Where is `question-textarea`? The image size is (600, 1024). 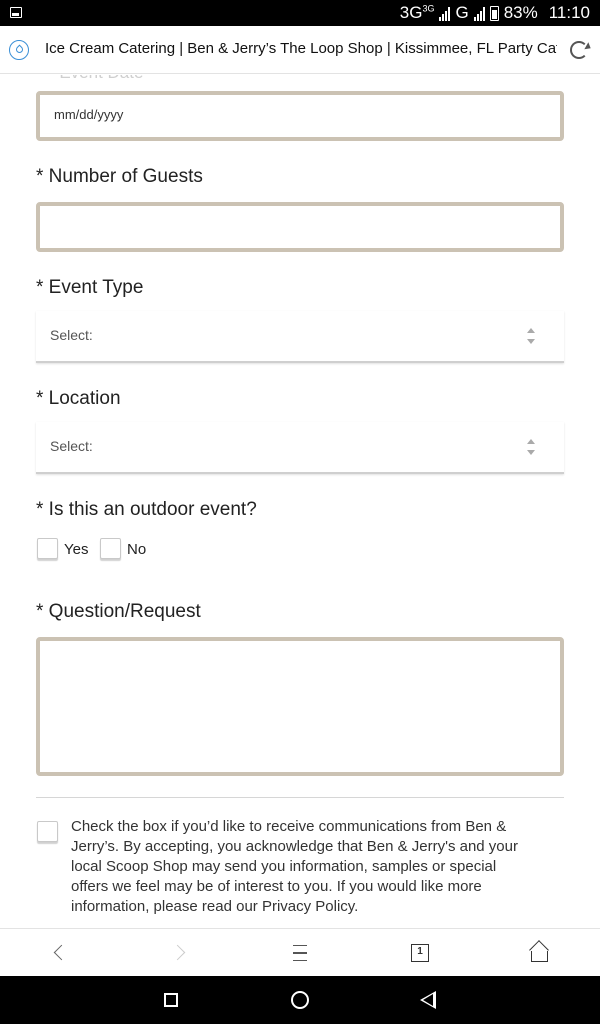
question-textarea is located at coordinates (300, 706).